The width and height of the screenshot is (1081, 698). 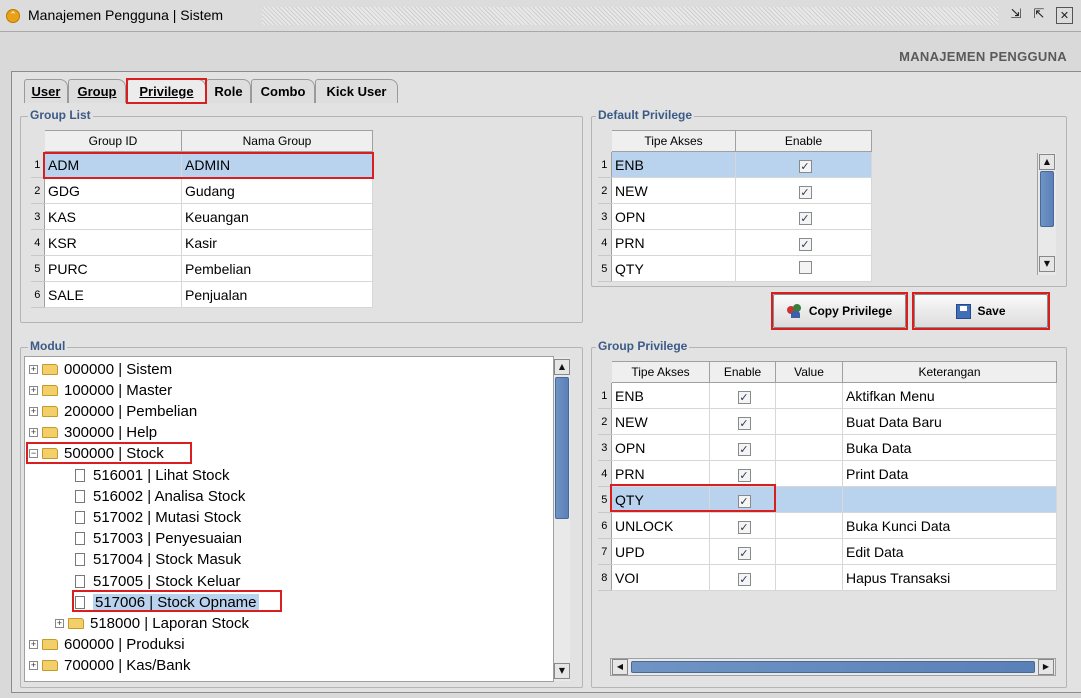 What do you see at coordinates (277, 294) in the screenshot?
I see `nama-group-cell: Penjualan` at bounding box center [277, 294].